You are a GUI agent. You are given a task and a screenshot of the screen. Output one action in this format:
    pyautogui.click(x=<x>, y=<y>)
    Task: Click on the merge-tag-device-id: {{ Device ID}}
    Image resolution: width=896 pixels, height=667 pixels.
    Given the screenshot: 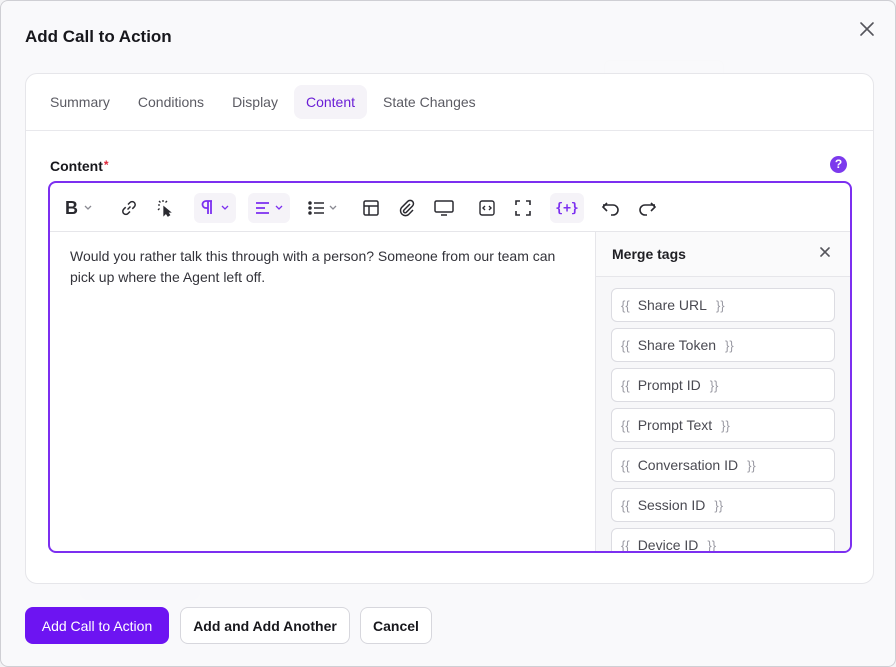 What is the action you would take?
    pyautogui.click(x=723, y=539)
    